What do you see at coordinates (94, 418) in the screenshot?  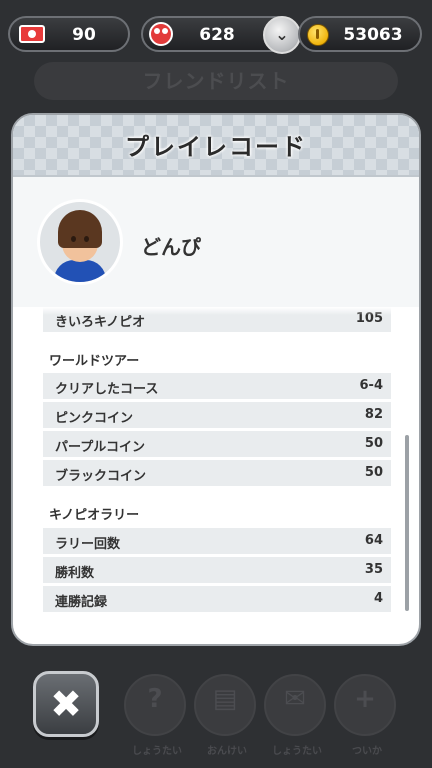 I see `record-label: ピンクコイン` at bounding box center [94, 418].